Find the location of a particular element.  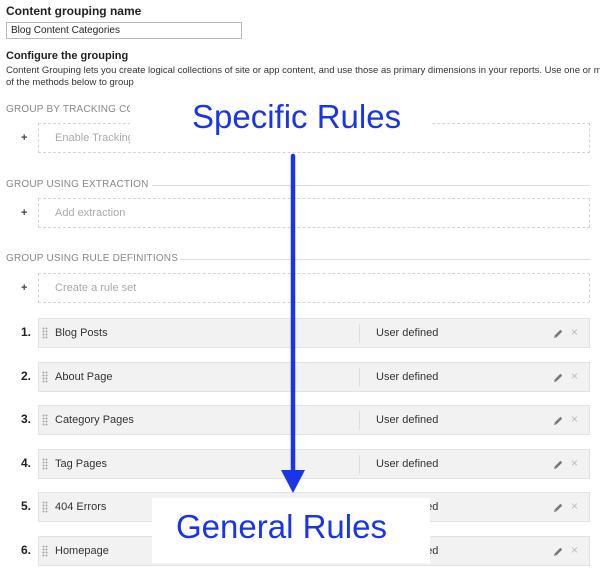

enable-tracking-label: Enable Tracking is located at coordinates (94, 138).